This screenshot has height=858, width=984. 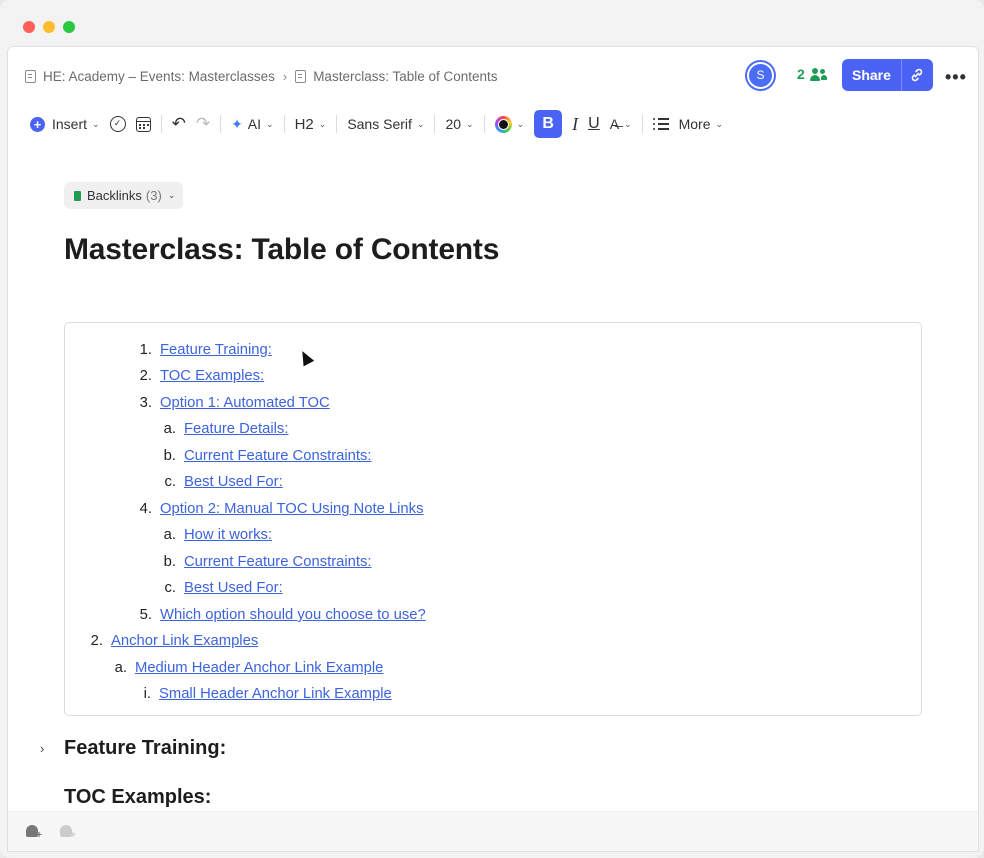 What do you see at coordinates (137, 797) in the screenshot?
I see `section-heading-toc-examples: TOC Examples:` at bounding box center [137, 797].